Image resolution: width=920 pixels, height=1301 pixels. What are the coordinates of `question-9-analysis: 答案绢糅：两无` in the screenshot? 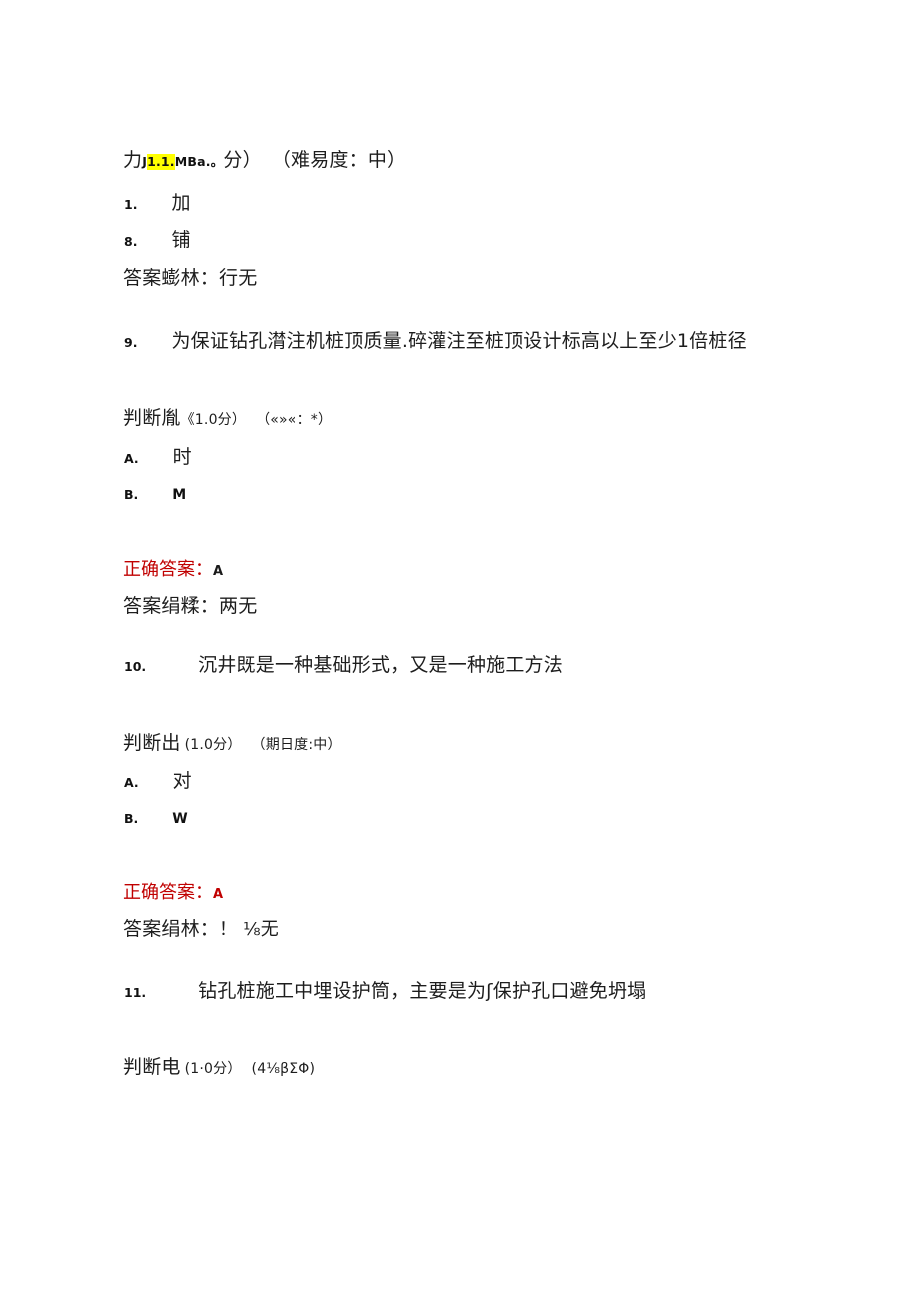 It's located at (190, 606).